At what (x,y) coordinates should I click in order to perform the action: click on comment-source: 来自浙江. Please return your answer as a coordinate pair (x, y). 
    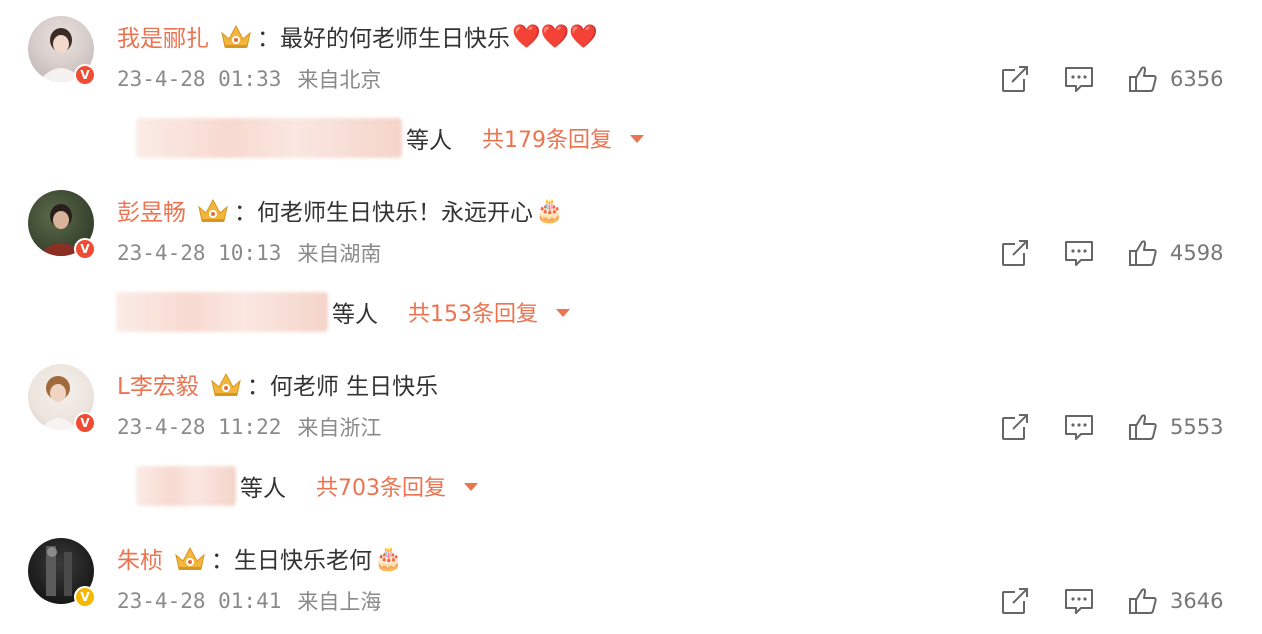
    Looking at the image, I should click on (339, 428).